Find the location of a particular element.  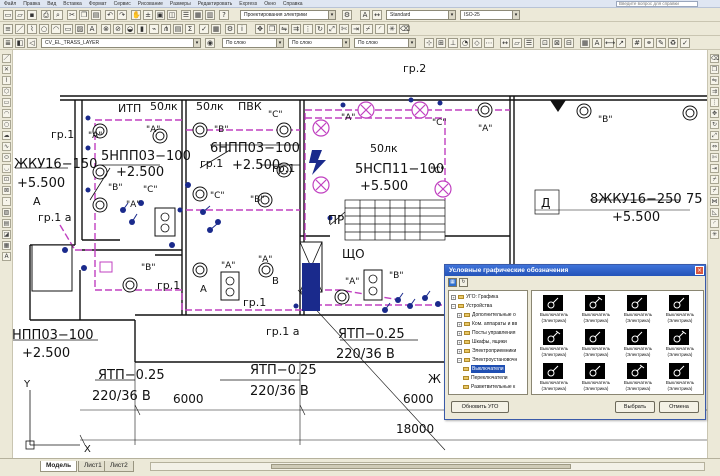

menu-item: Формат is located at coordinates (98, 4).